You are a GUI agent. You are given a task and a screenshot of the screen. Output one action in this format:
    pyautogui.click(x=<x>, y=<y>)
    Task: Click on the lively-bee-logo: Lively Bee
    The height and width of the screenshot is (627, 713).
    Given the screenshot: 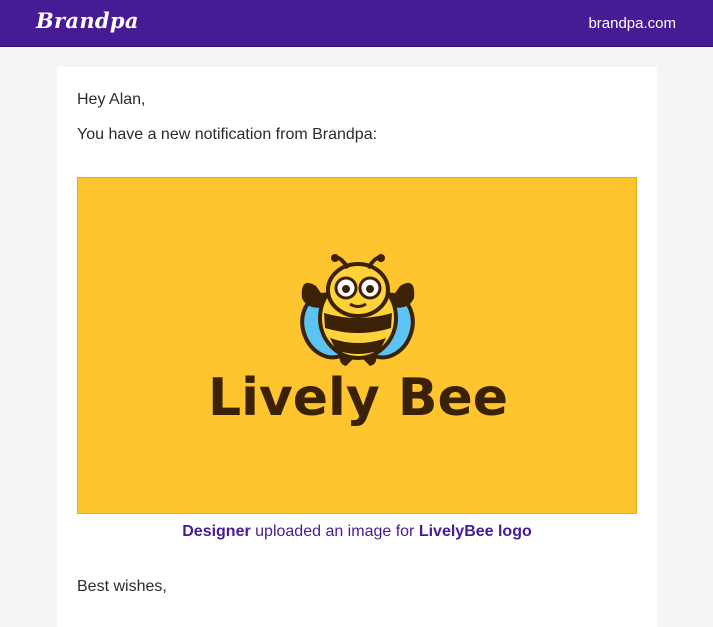 What is the action you would take?
    pyautogui.click(x=358, y=341)
    